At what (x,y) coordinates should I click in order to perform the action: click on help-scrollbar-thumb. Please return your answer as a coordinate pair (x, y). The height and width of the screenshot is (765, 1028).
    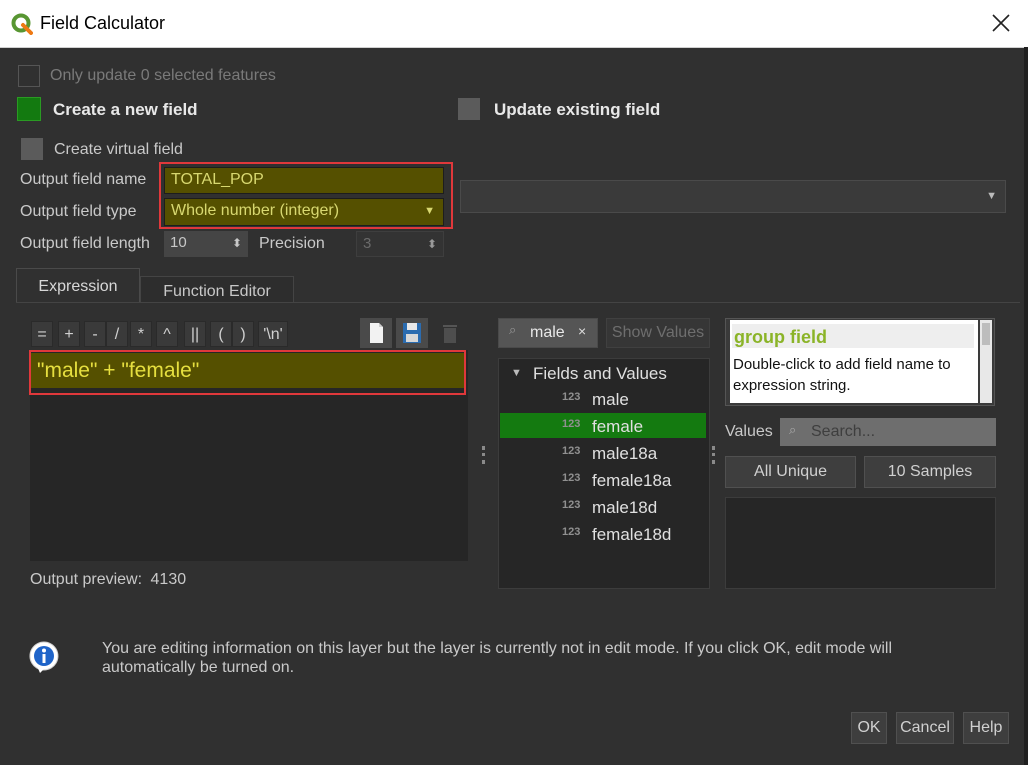
    Looking at the image, I should click on (986, 334).